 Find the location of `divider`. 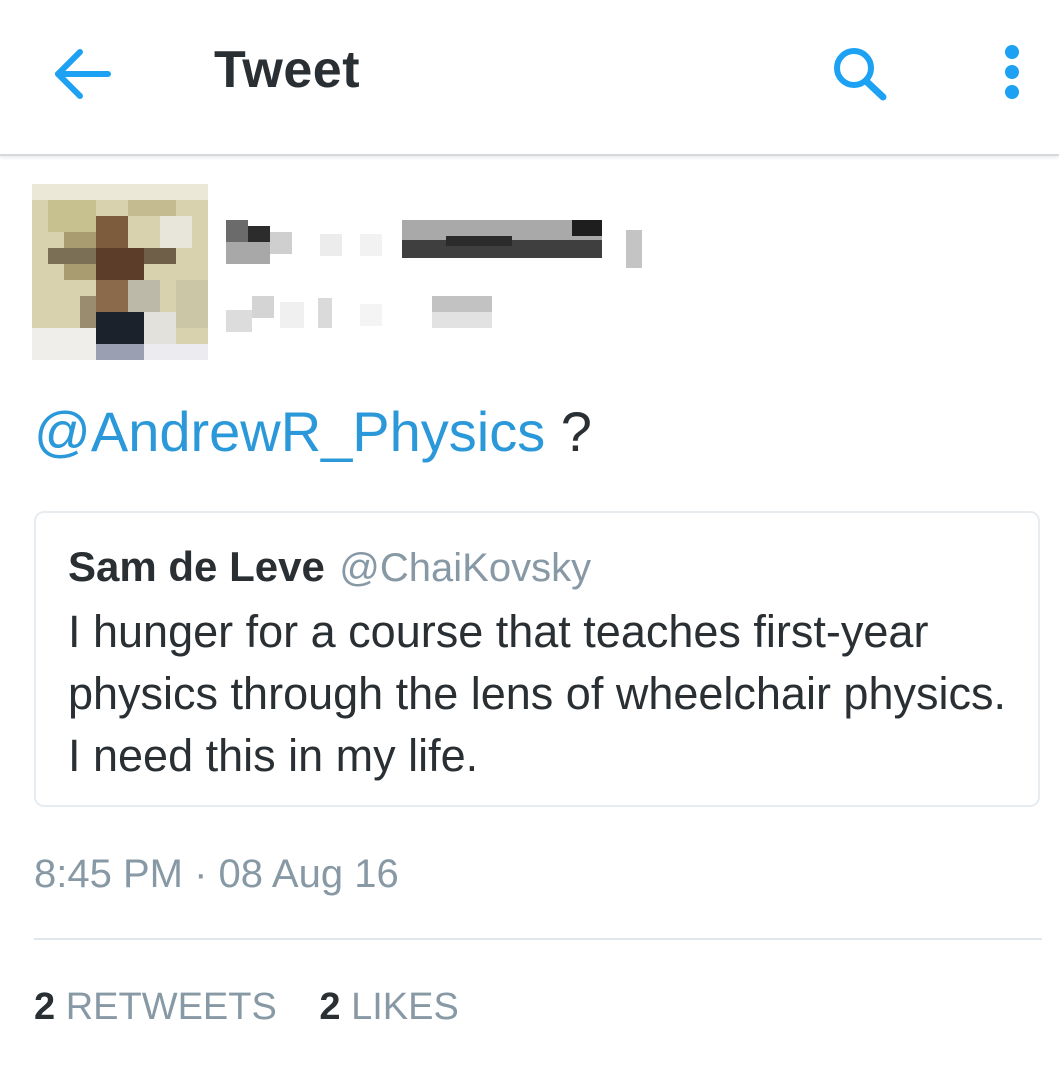

divider is located at coordinates (538, 939).